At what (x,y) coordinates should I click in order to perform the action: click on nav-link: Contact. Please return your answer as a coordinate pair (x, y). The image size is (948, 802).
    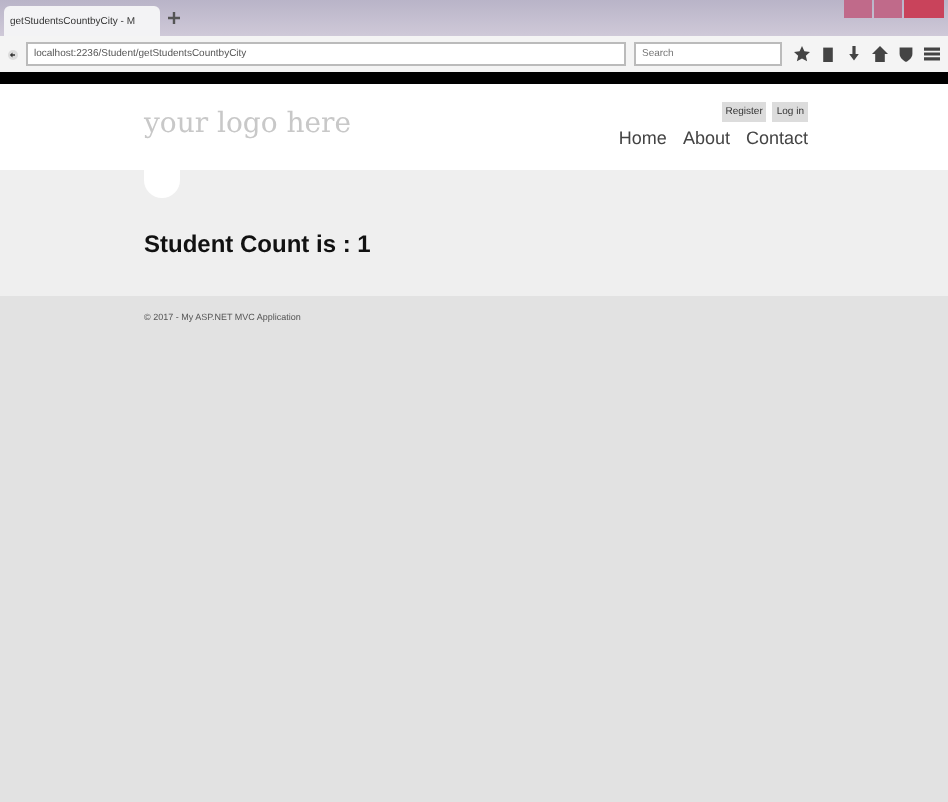
    Looking at the image, I should click on (776, 138).